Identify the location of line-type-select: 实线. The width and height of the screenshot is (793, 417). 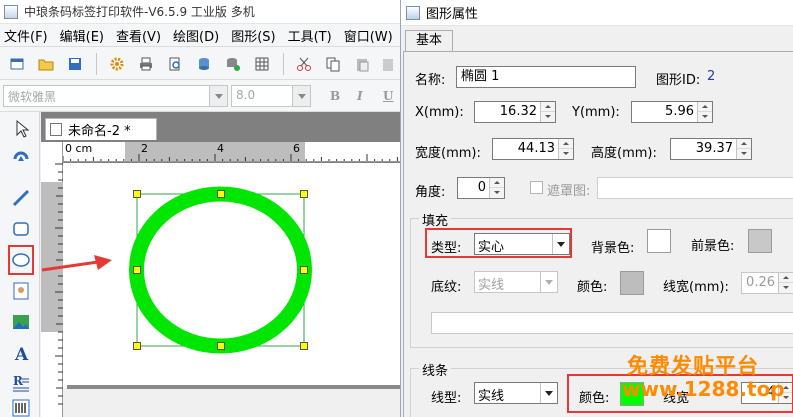
(516, 393).